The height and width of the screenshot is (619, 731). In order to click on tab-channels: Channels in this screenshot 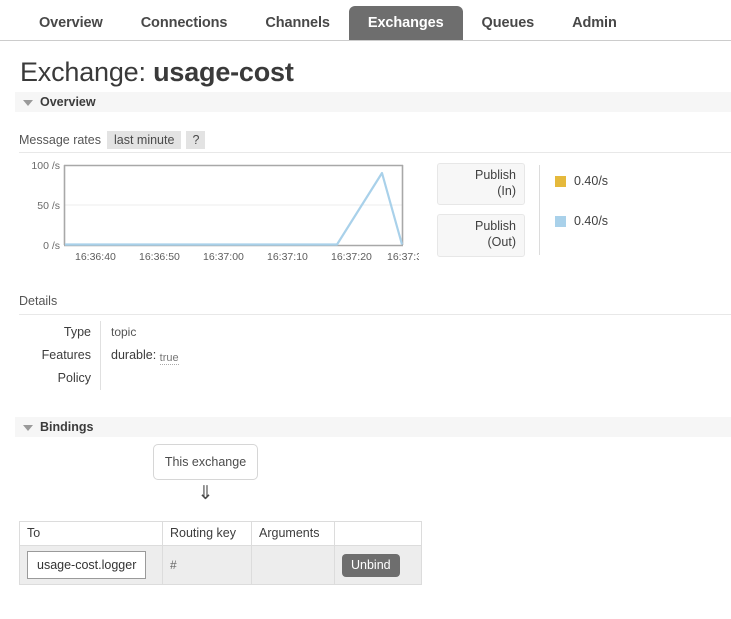, I will do `click(297, 23)`.